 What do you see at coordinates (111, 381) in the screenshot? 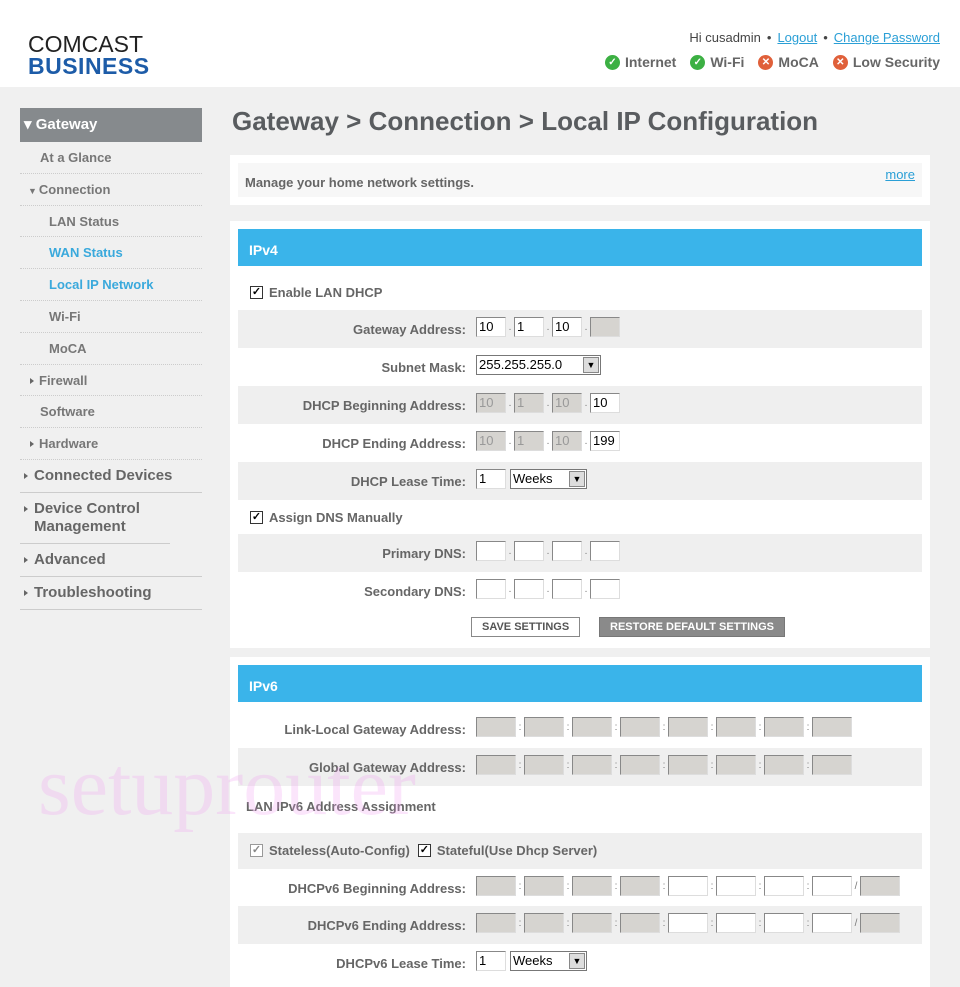
I see `sidebar-item-firewall: Firewall` at bounding box center [111, 381].